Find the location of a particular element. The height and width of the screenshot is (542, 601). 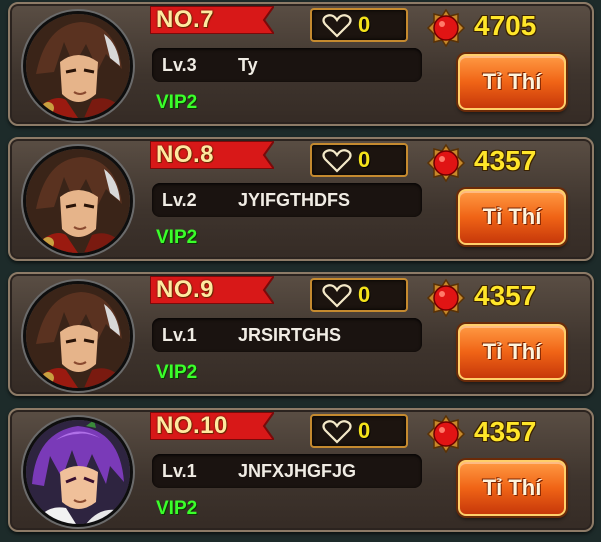

rank-label: NO.8 is located at coordinates (185, 154).